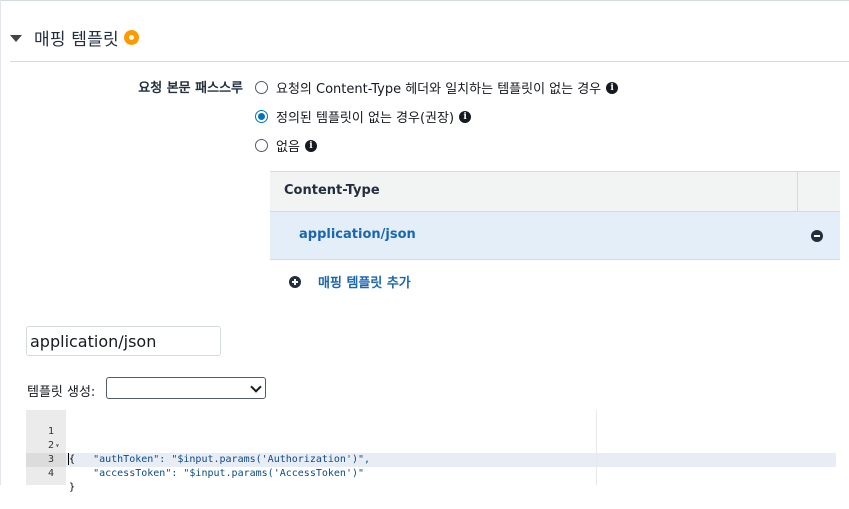 Image resolution: width=849 pixels, height=509 pixels. I want to click on option-label: 요청의 Content-Type 헤더와 일치하는 템플릿이 없는 경우, so click(439, 89).